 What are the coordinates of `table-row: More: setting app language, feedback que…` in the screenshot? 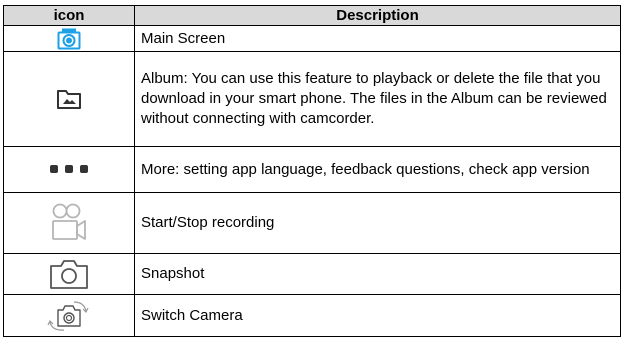 It's located at (312, 169).